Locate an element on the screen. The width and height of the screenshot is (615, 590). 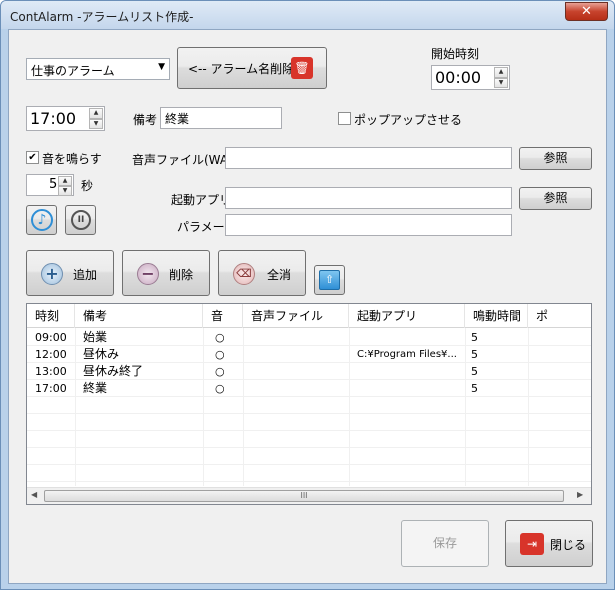
parameter-input is located at coordinates (368, 225).